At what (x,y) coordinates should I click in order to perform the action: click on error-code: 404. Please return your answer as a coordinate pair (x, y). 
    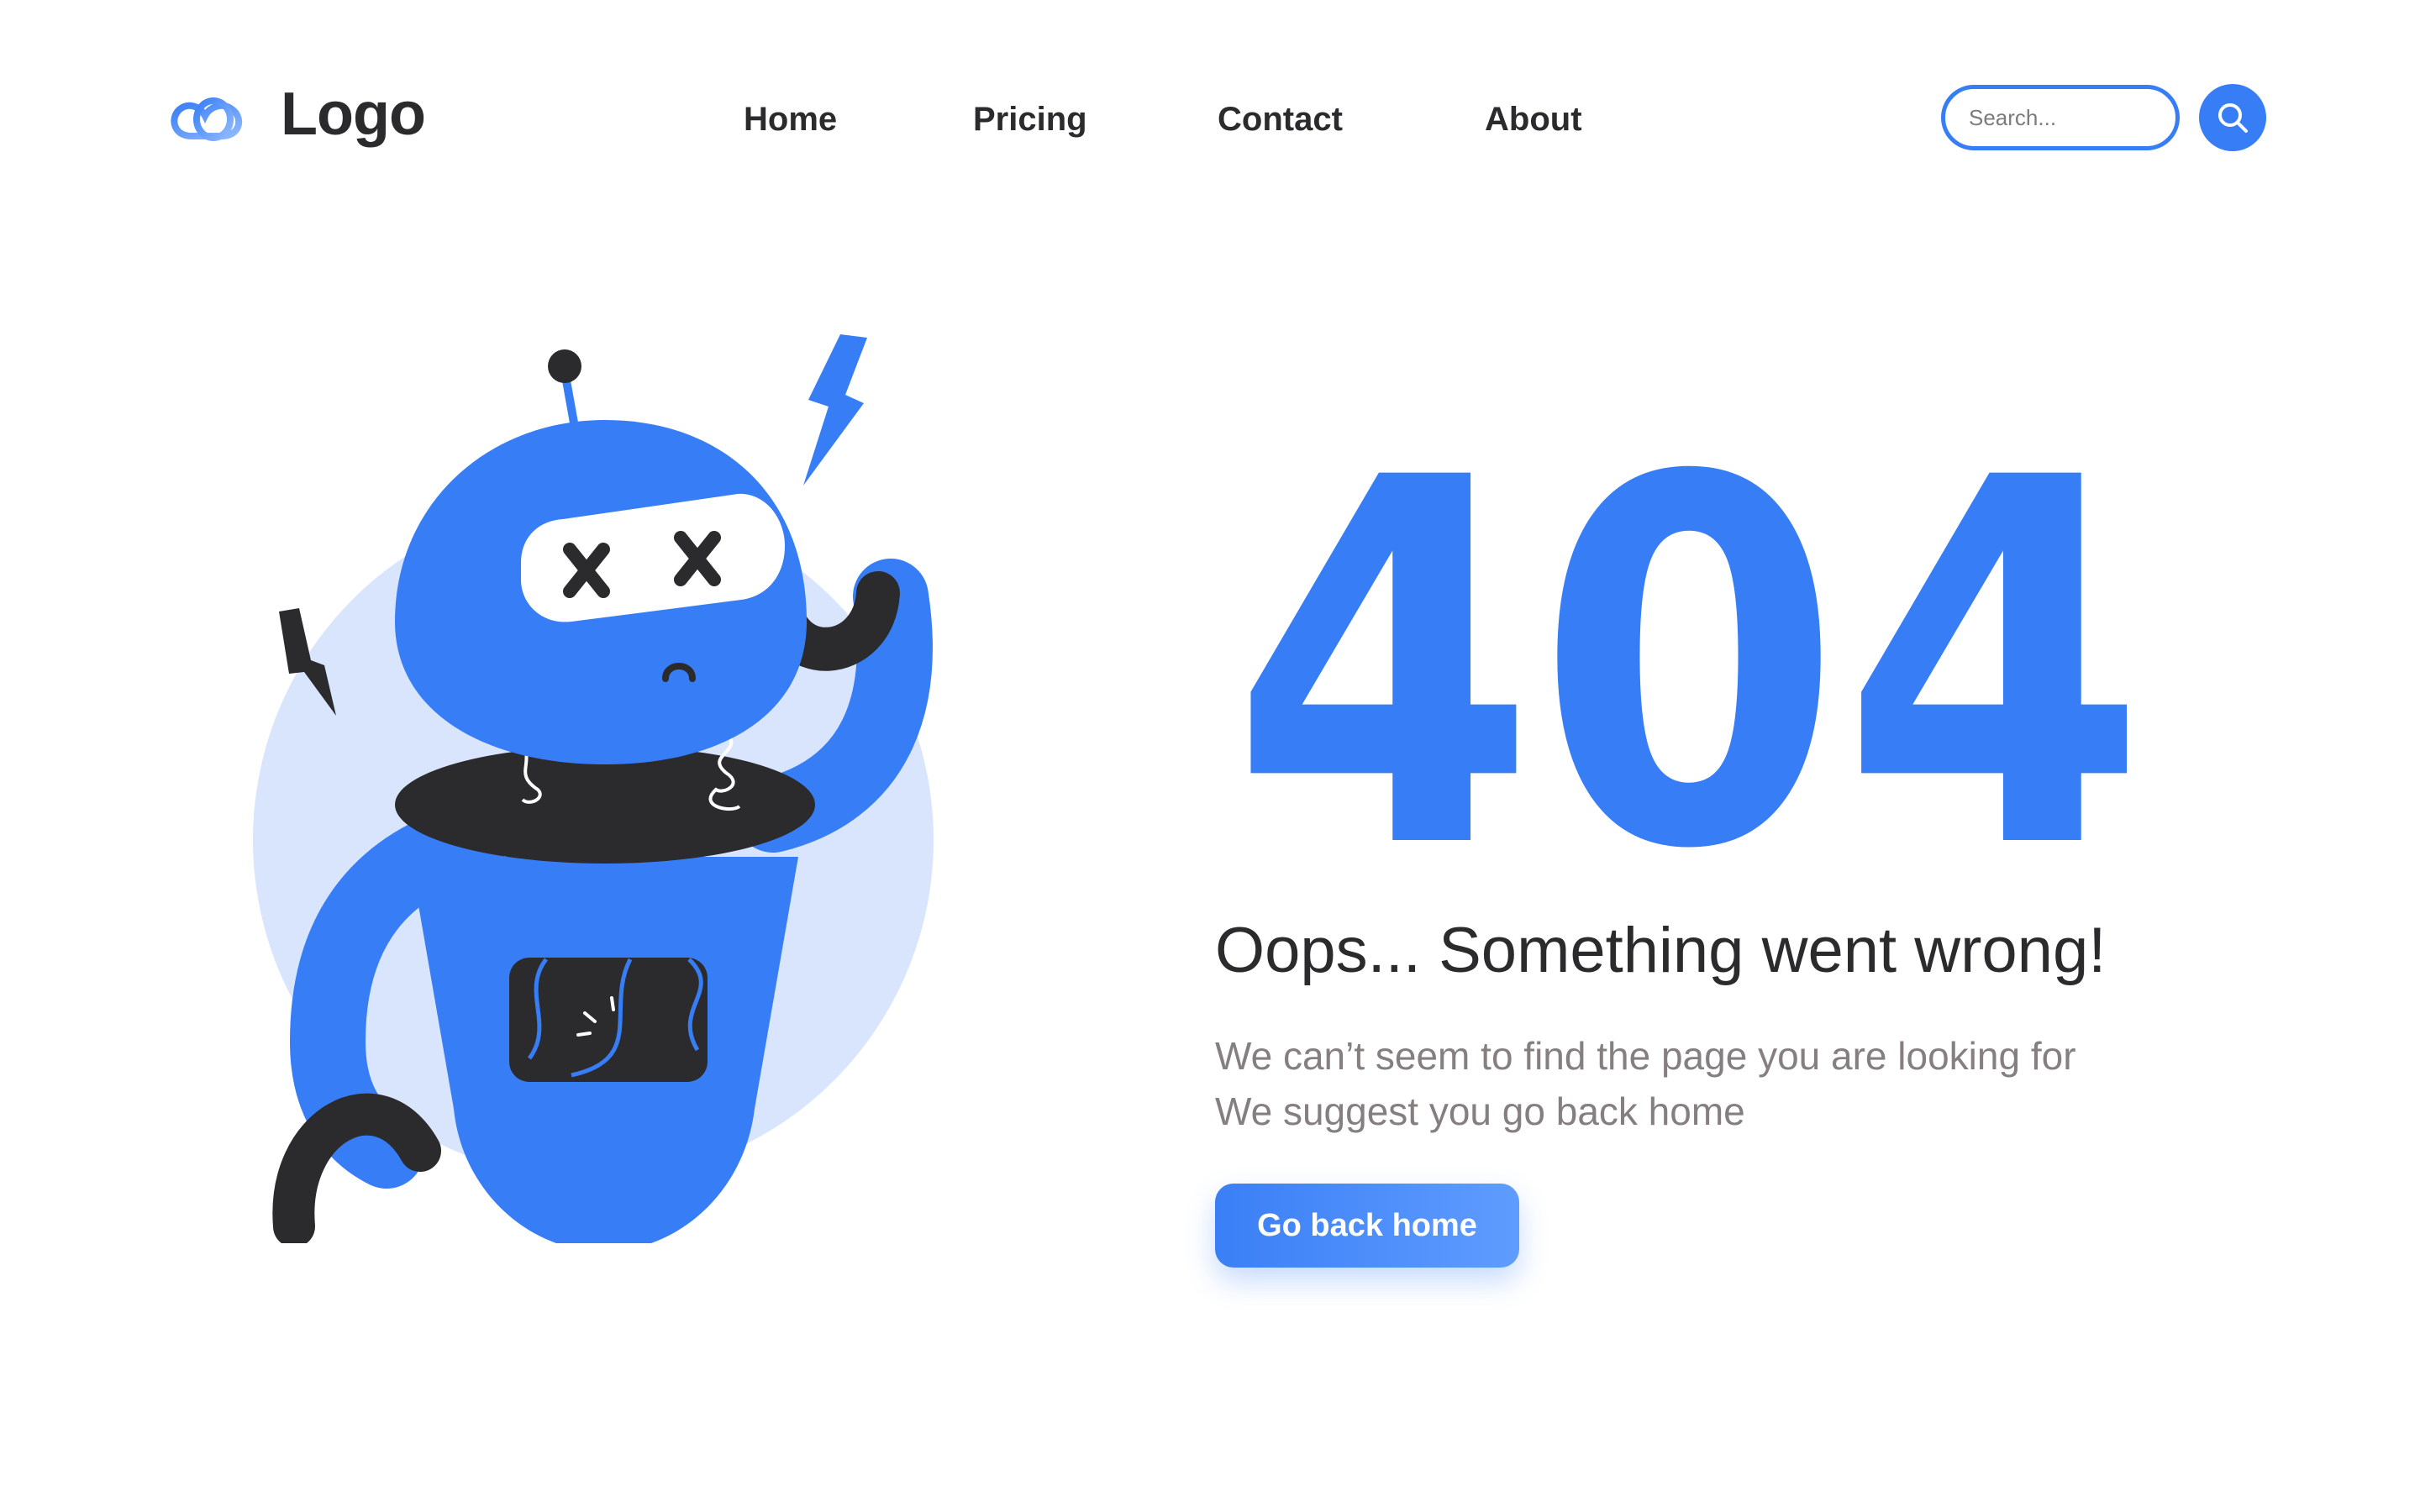
    Looking at the image, I should click on (1689, 647).